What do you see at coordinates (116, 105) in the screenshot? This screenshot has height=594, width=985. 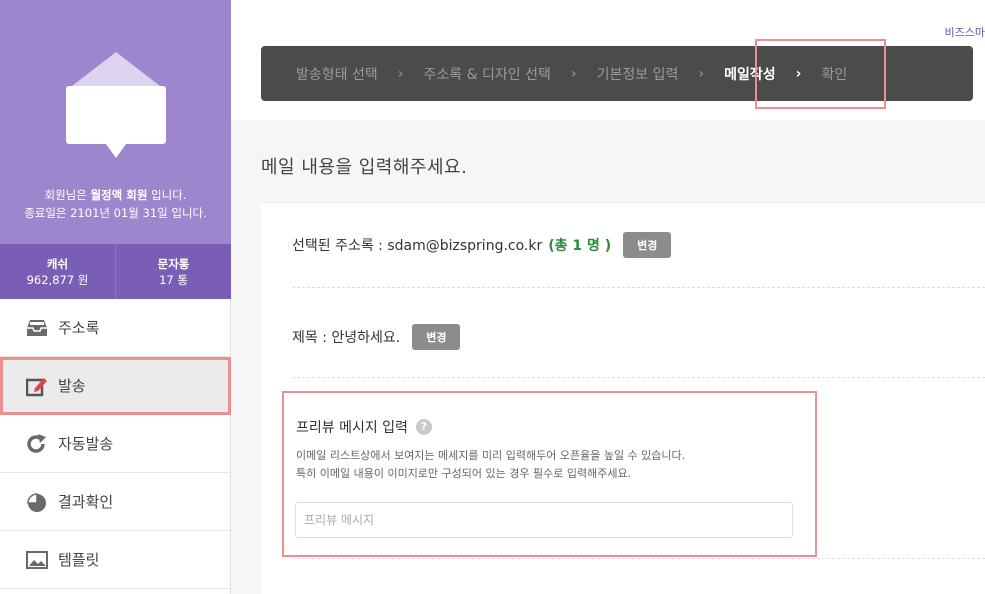 I see `envelope-icon` at bounding box center [116, 105].